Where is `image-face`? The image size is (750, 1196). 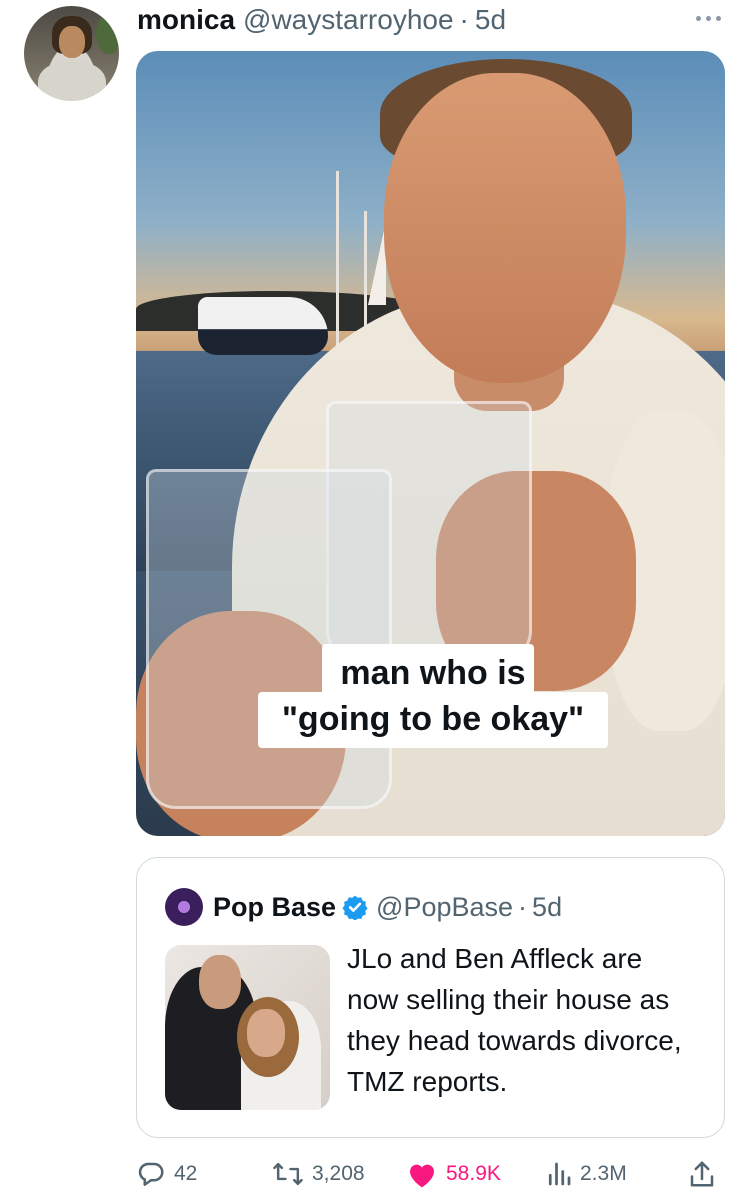
image-face is located at coordinates (505, 228).